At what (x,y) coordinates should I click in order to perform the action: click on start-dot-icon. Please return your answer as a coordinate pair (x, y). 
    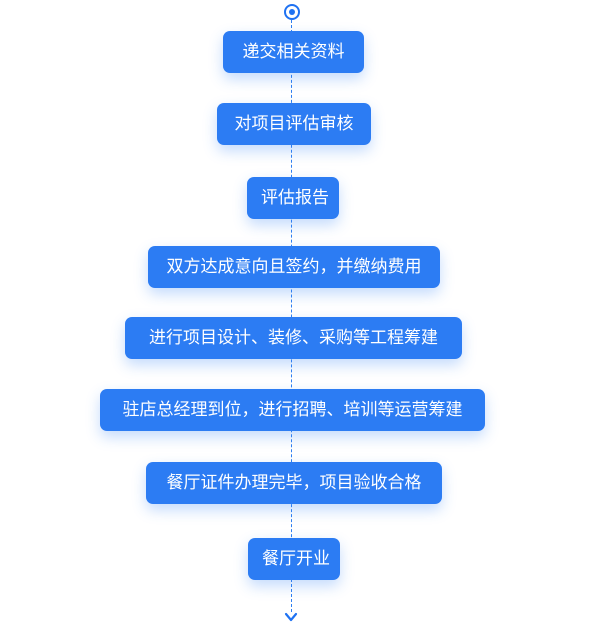
    Looking at the image, I should click on (292, 12).